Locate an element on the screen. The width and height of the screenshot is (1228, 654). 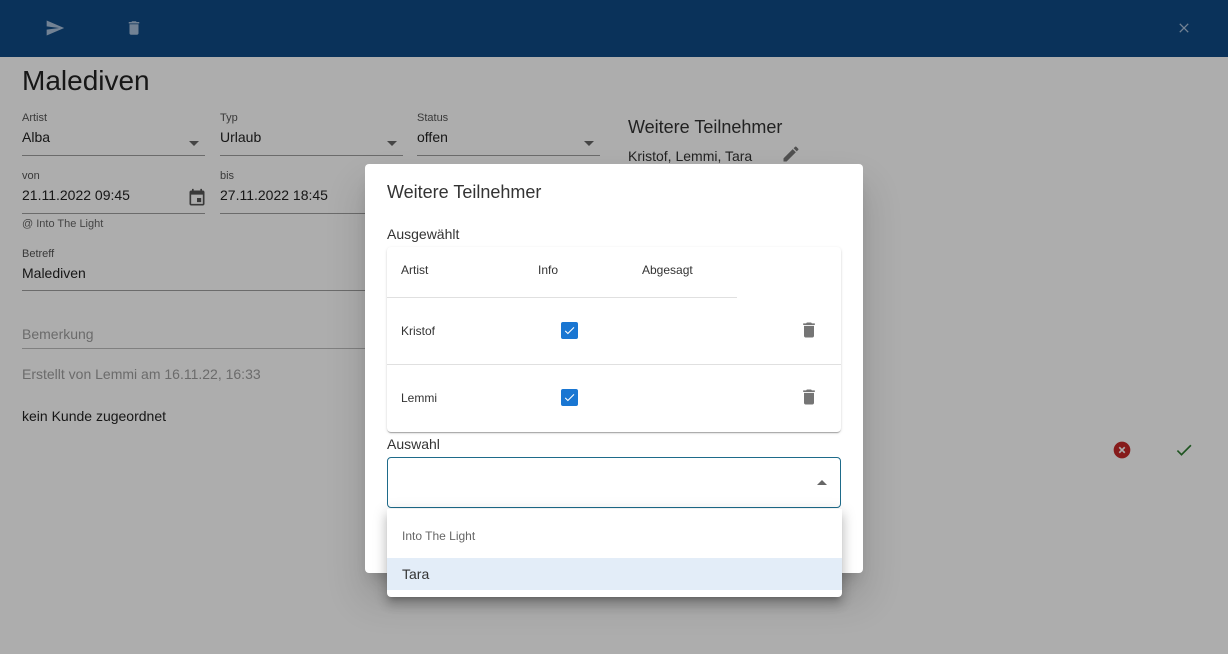
selection-label: Auswahl is located at coordinates (413, 444).